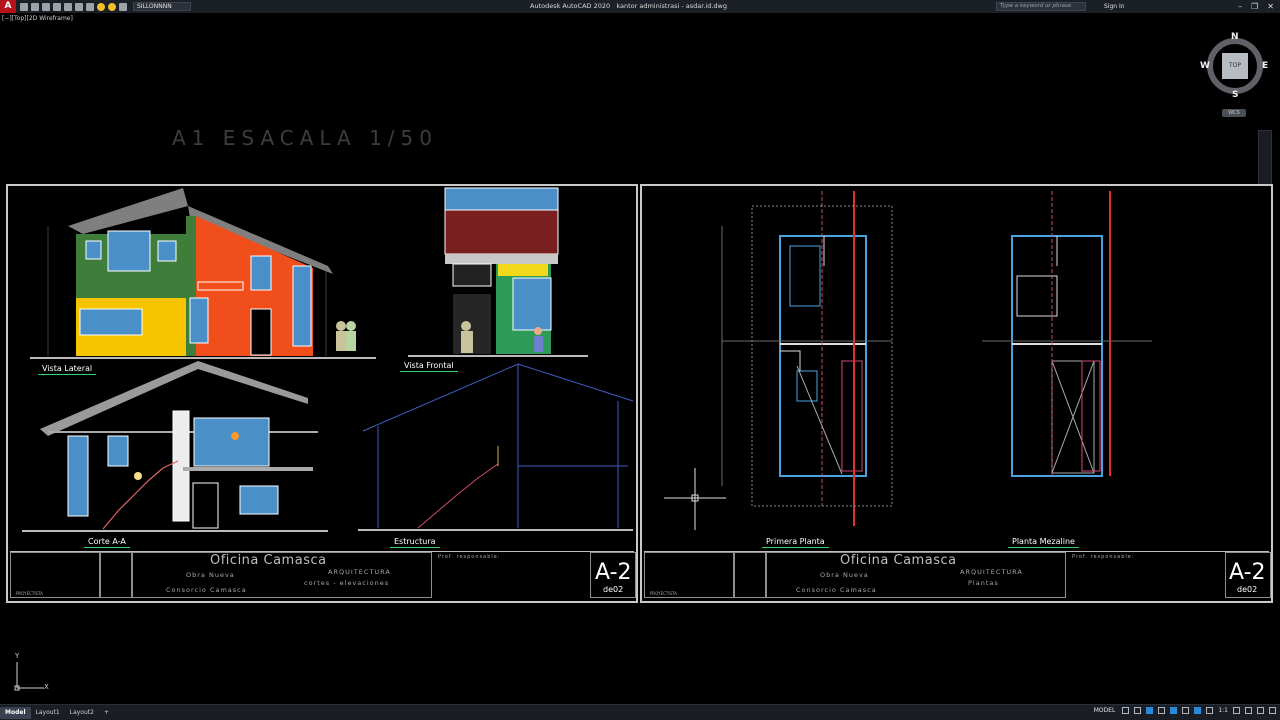 Image resolution: width=1280 pixels, height=720 pixels. I want to click on plot-icon, so click(68, 6).